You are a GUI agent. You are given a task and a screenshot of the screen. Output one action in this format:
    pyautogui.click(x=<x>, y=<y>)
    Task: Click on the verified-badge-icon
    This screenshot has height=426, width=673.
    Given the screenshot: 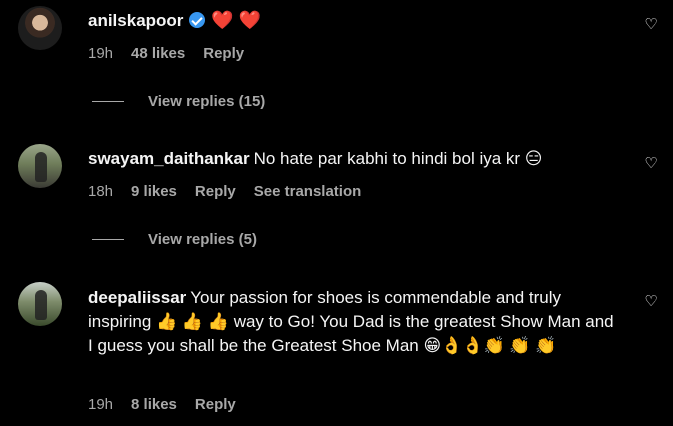 What is the action you would take?
    pyautogui.click(x=197, y=20)
    